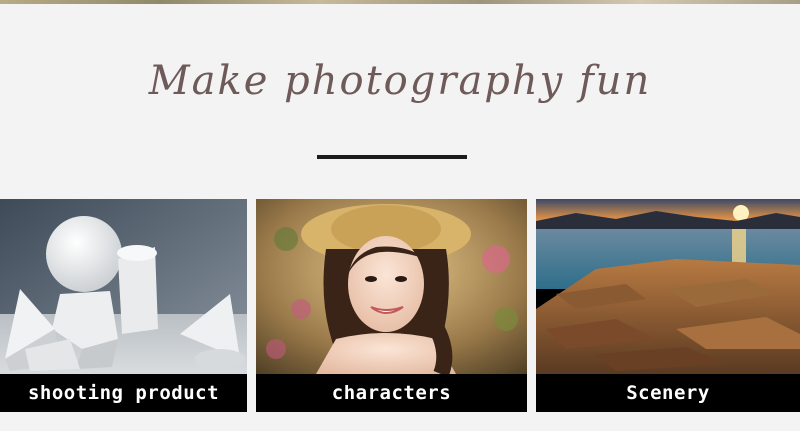 This screenshot has width=800, height=431. I want to click on caption-bar: characters, so click(391, 393).